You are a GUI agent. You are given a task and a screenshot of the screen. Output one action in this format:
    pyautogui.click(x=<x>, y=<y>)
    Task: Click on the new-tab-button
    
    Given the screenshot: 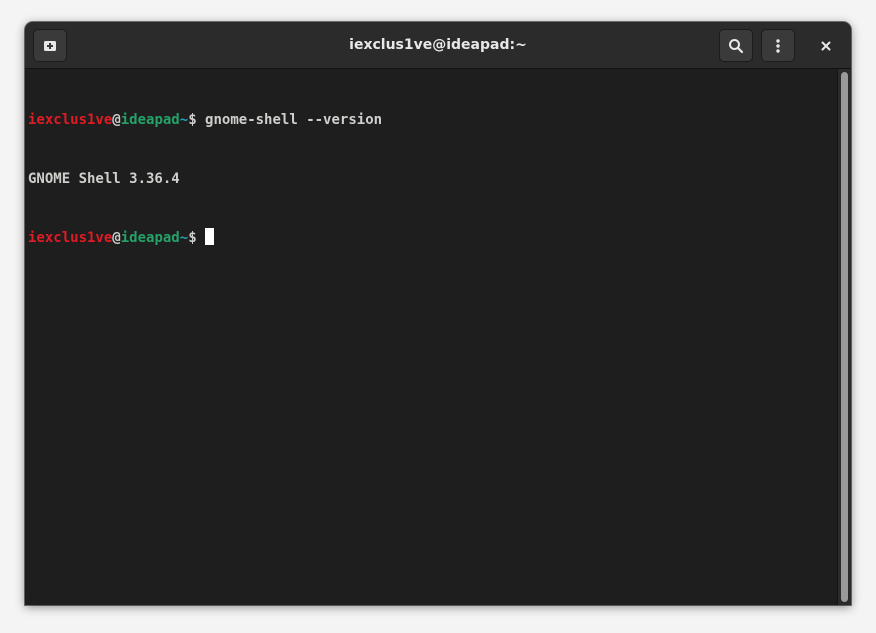 What is the action you would take?
    pyautogui.click(x=50, y=45)
    